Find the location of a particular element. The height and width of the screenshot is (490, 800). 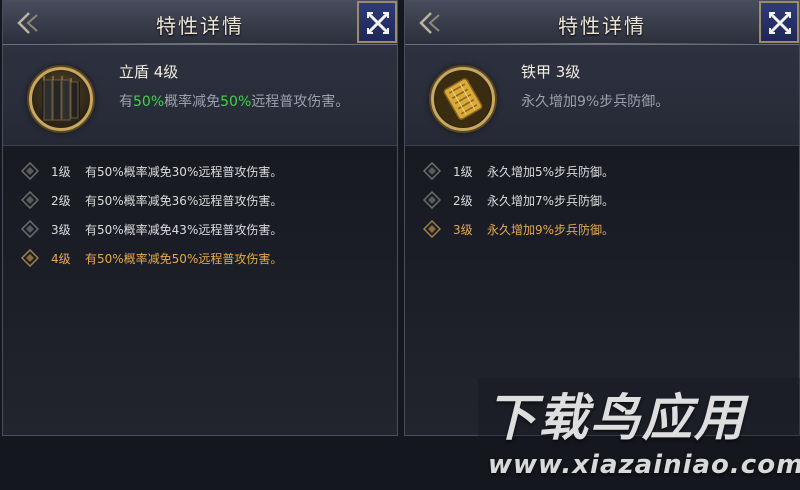

level-description: 有50%概率减免30%远程普攻伤害。 is located at coordinates (184, 172).